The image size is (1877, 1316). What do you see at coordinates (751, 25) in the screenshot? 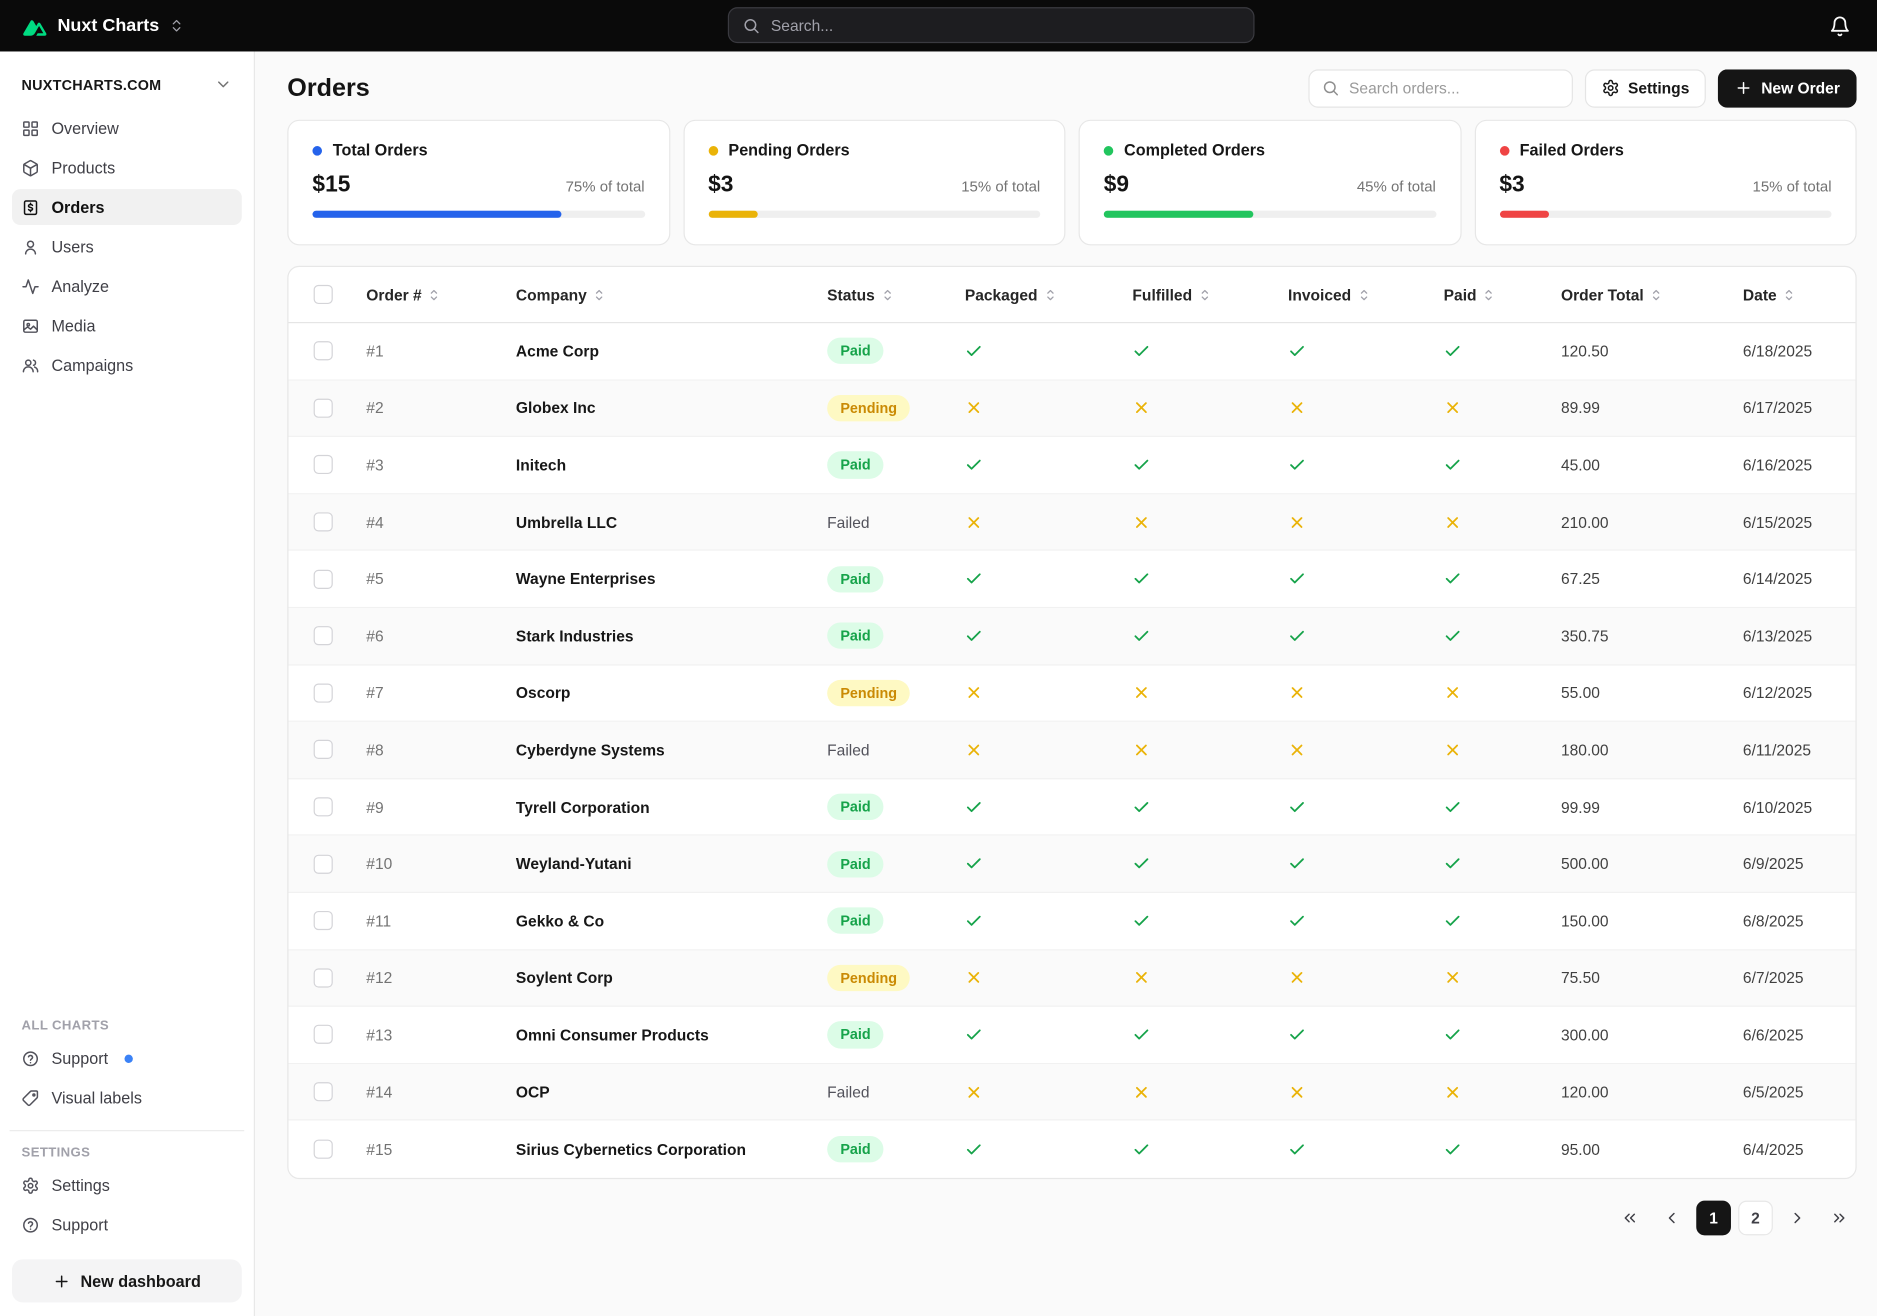
I see `search-icon-wrap` at bounding box center [751, 25].